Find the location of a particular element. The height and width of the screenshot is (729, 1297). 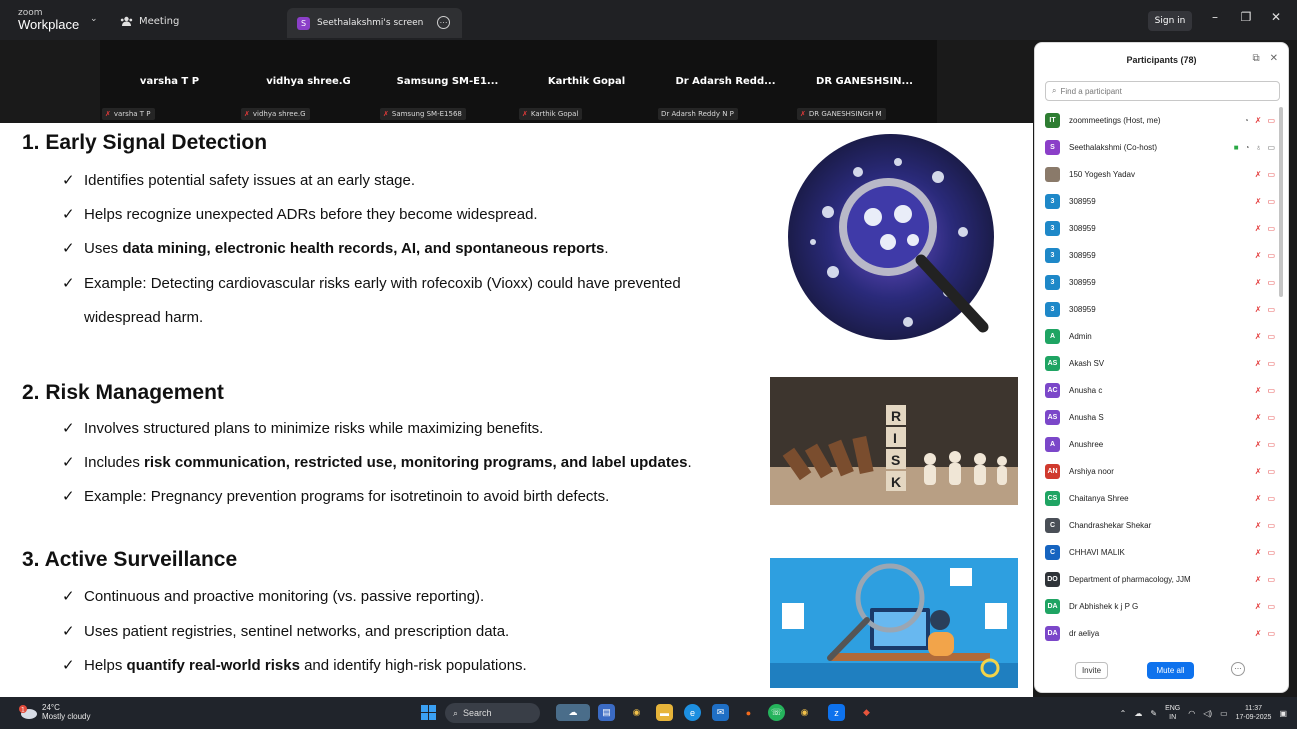

notification-icon: ▣ is located at coordinates (1283, 713).